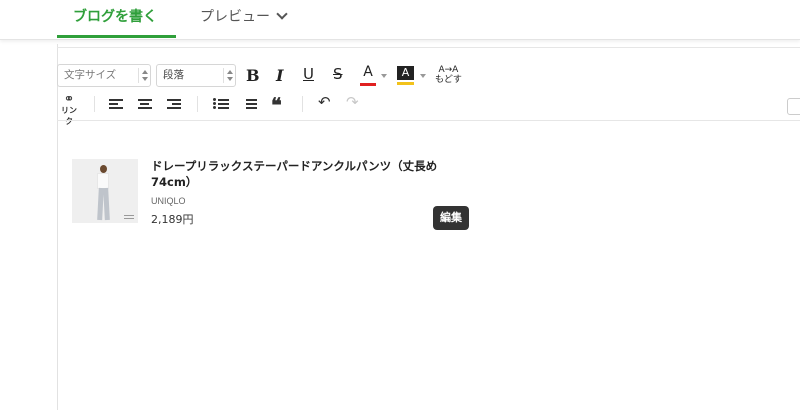 Image resolution: width=800 pixels, height=410 pixels. Describe the element at coordinates (69, 99) in the screenshot. I see `link-icon: ⚭` at that location.